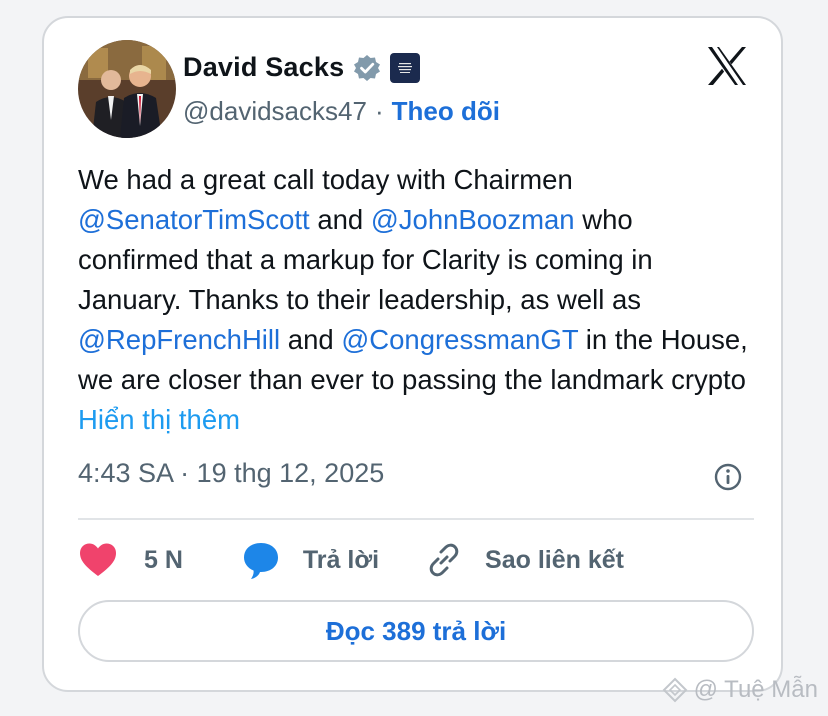  Describe the element at coordinates (416, 519) in the screenshot. I see `divider` at that location.